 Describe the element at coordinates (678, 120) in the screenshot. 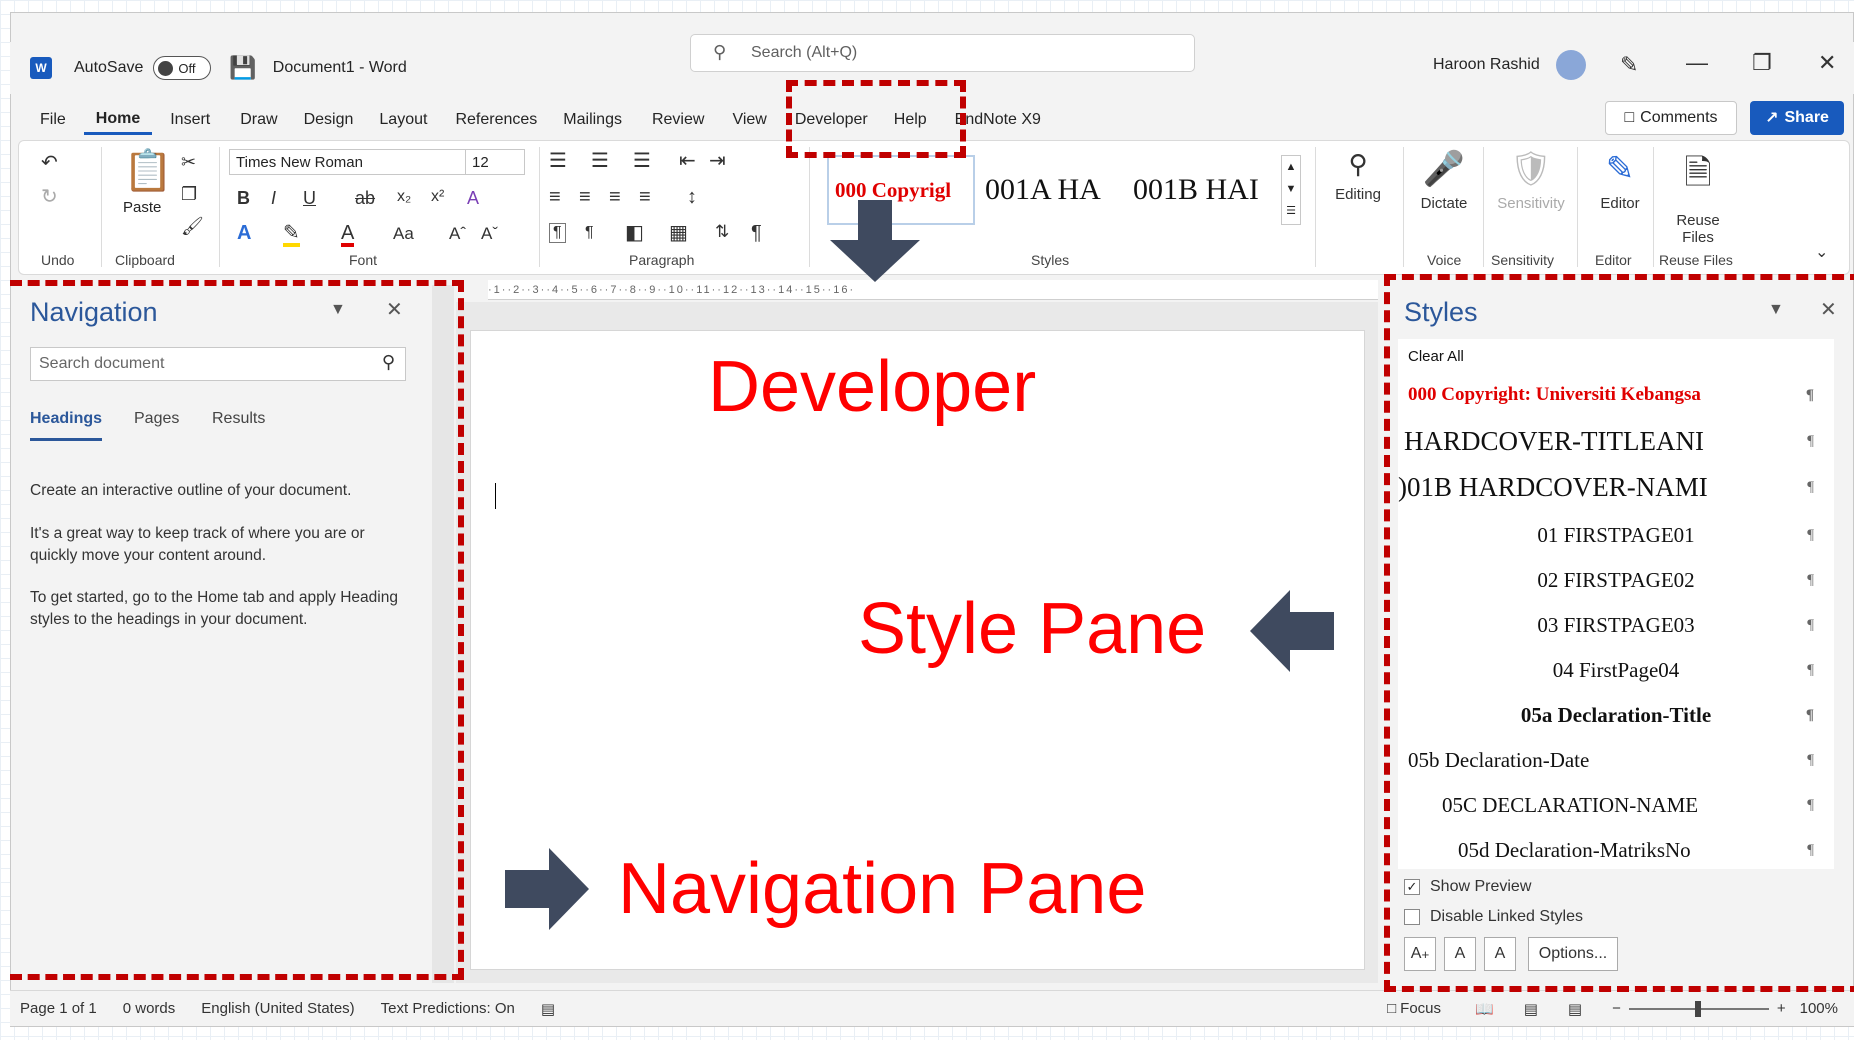

I see `tab-review: Review` at that location.